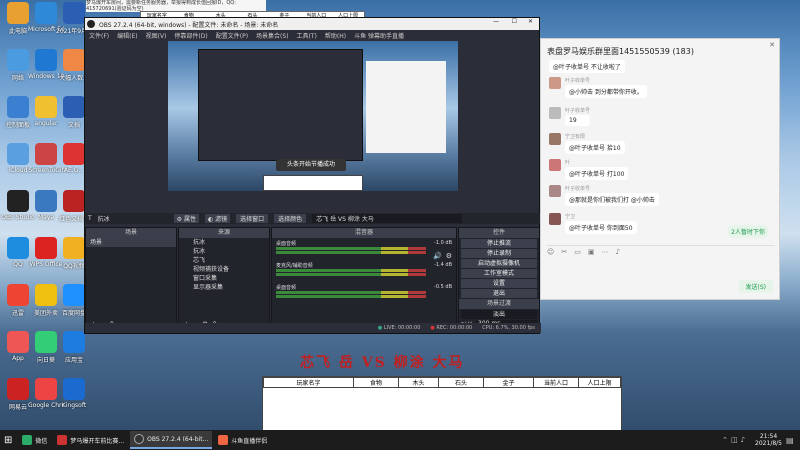 Image resolution: width=800 pixels, height=450 pixels. I want to click on desktop-icon: Kingsoft, so click(74, 393).